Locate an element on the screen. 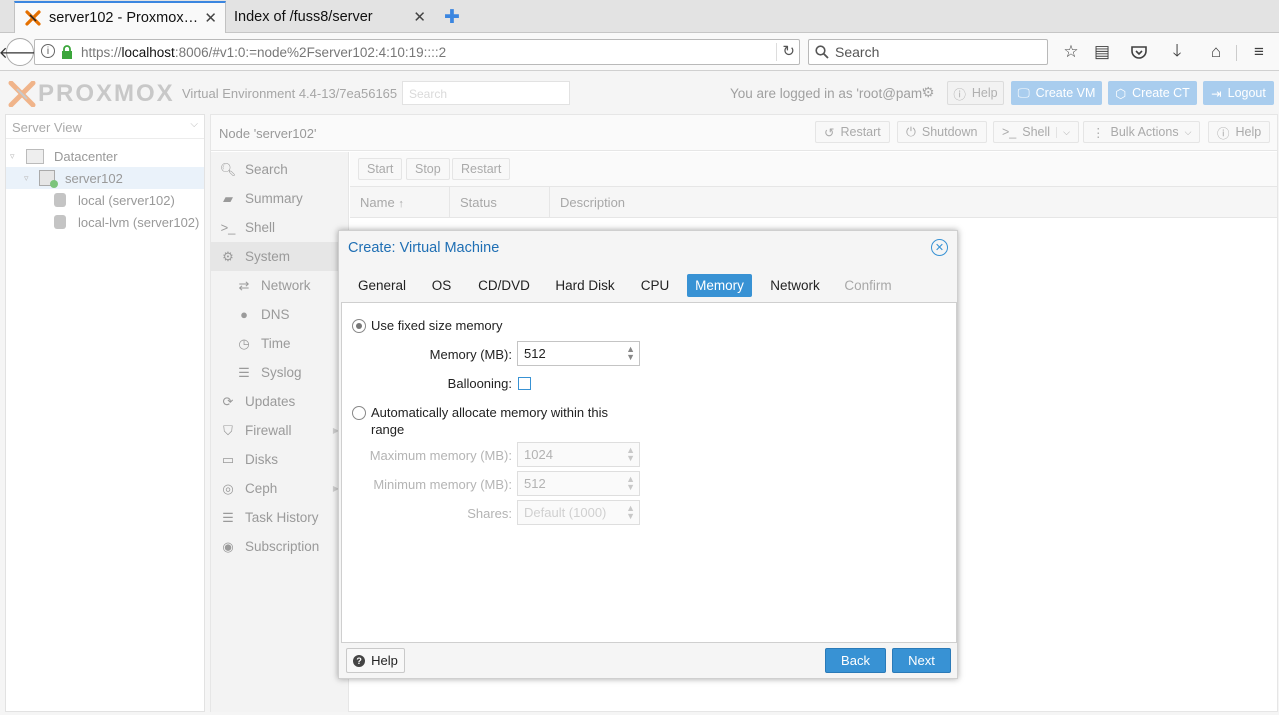 This screenshot has height=715, width=1279. logout-button: ⇥ Logout is located at coordinates (1238, 93).